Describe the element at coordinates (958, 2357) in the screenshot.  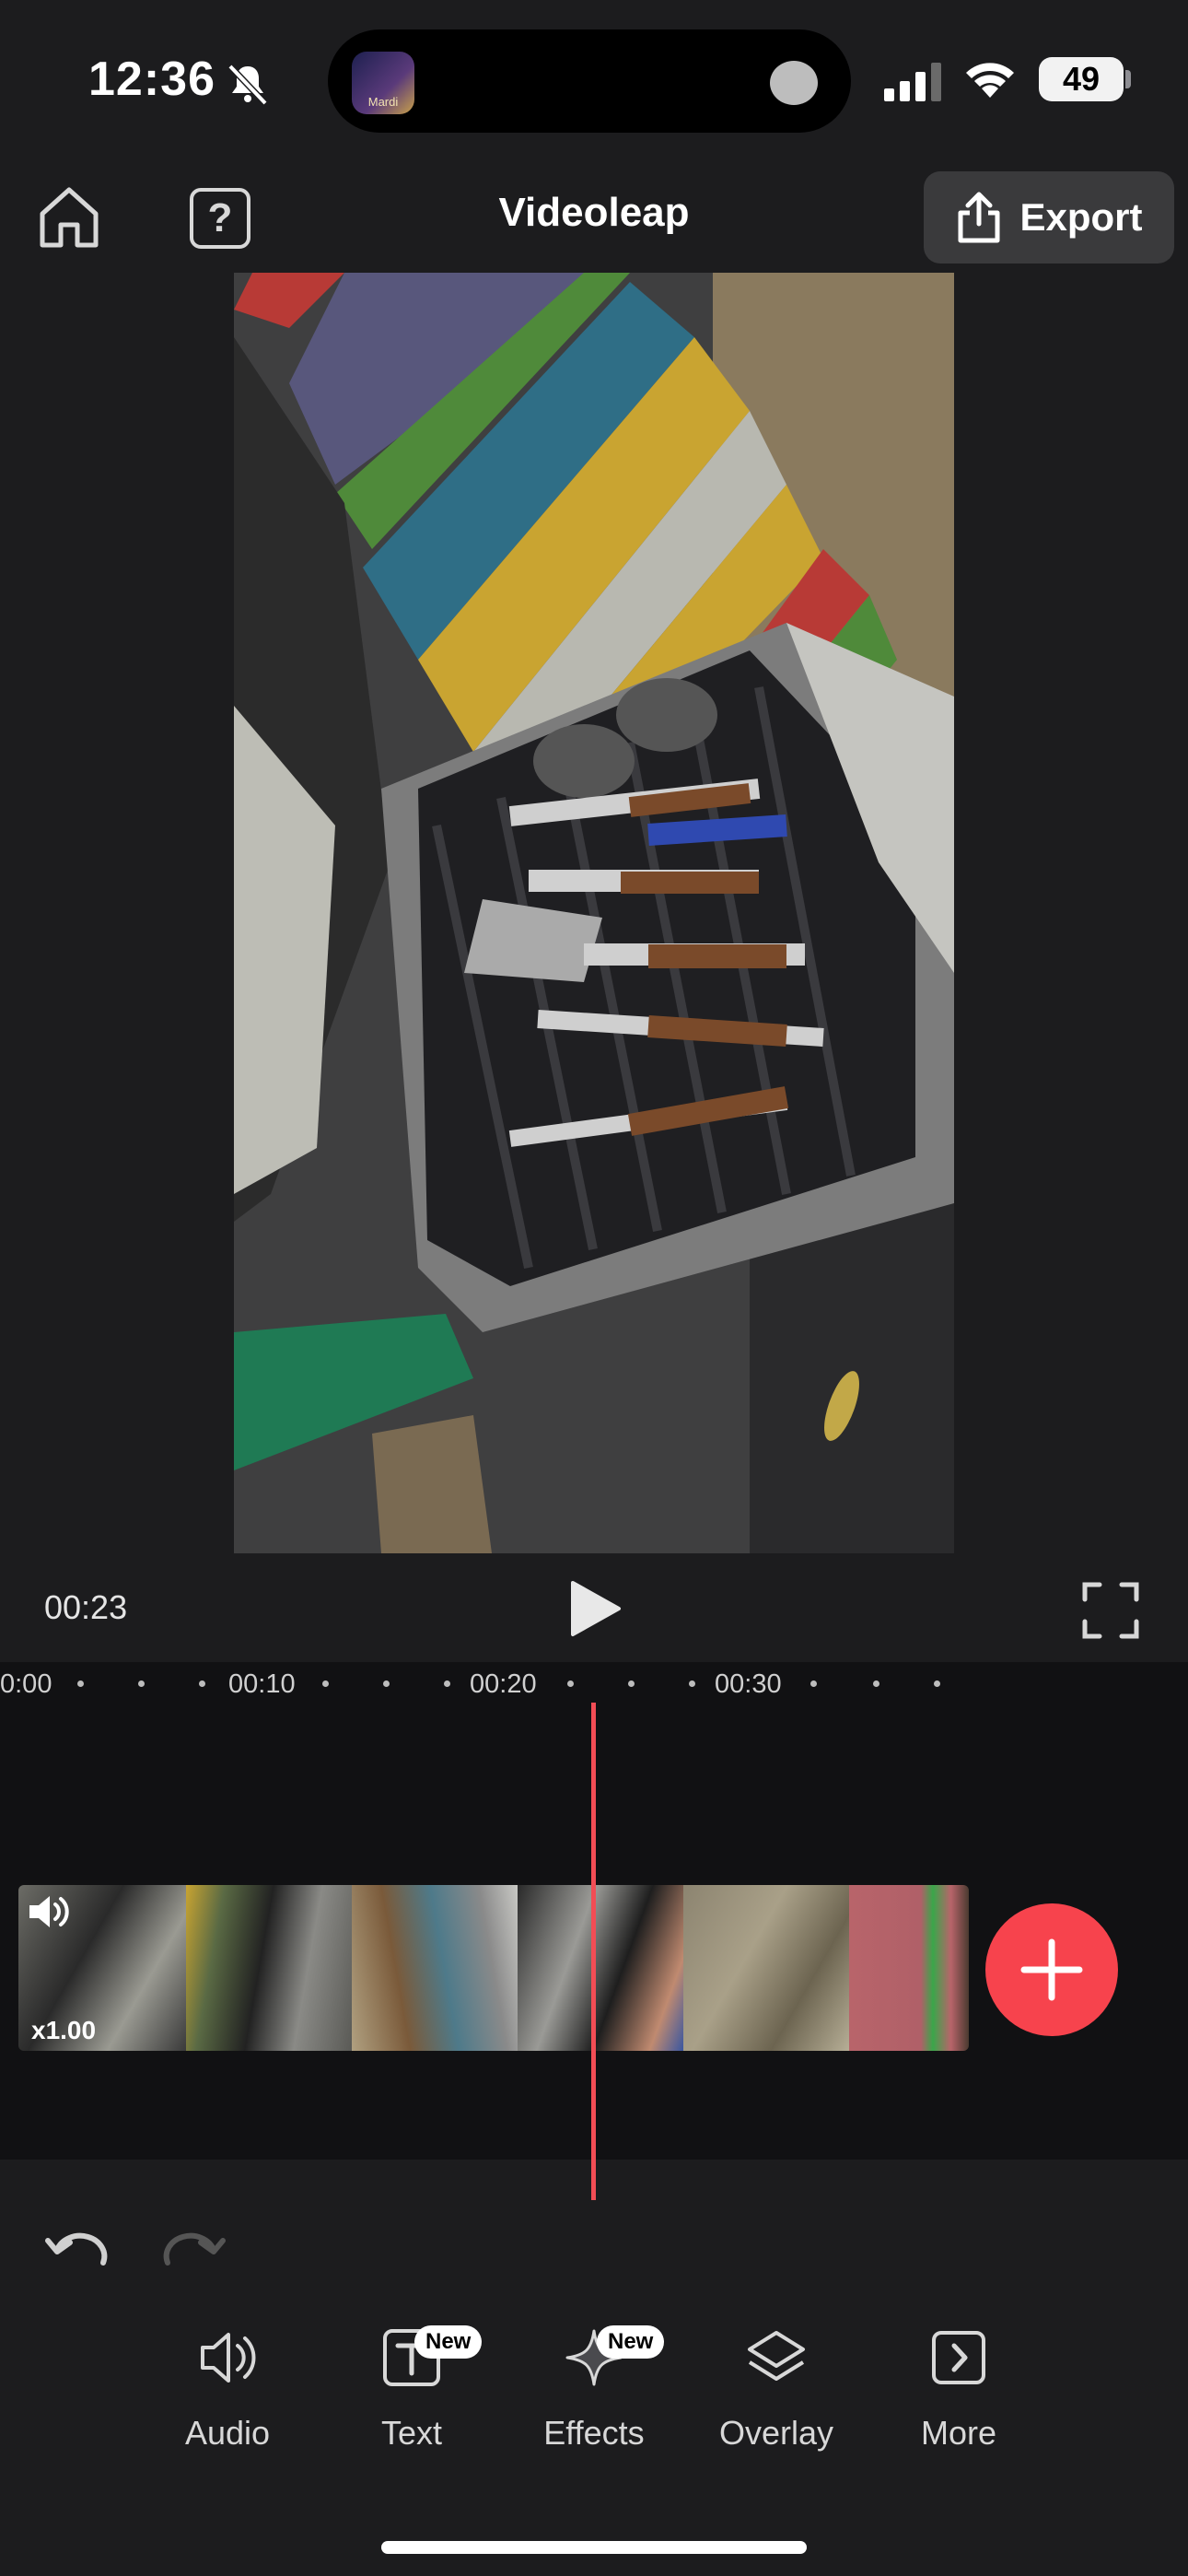
I see `chevron-right-icon` at that location.